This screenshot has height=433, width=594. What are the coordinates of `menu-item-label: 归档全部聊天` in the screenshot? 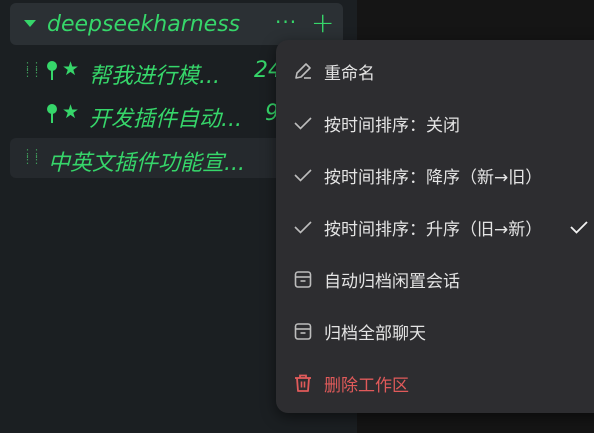 It's located at (375, 334).